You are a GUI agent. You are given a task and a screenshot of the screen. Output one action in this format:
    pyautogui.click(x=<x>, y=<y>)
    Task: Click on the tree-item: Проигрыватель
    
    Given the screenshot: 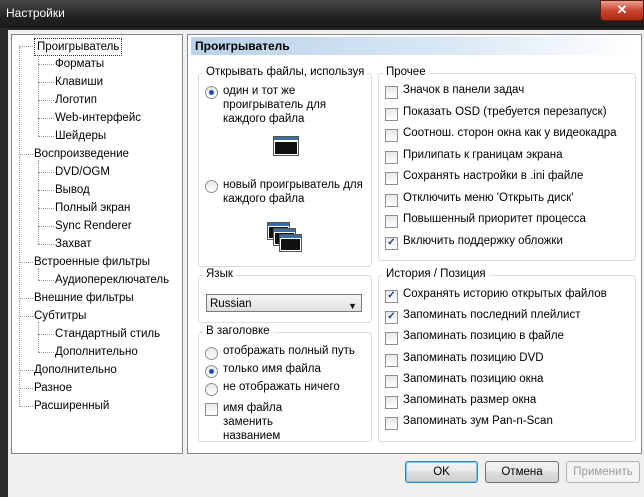 What is the action you would take?
    pyautogui.click(x=78, y=47)
    